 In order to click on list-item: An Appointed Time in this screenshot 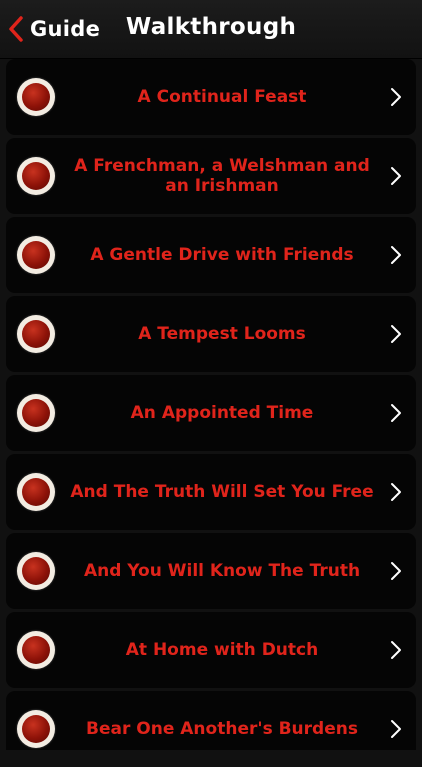, I will do `click(211, 413)`.